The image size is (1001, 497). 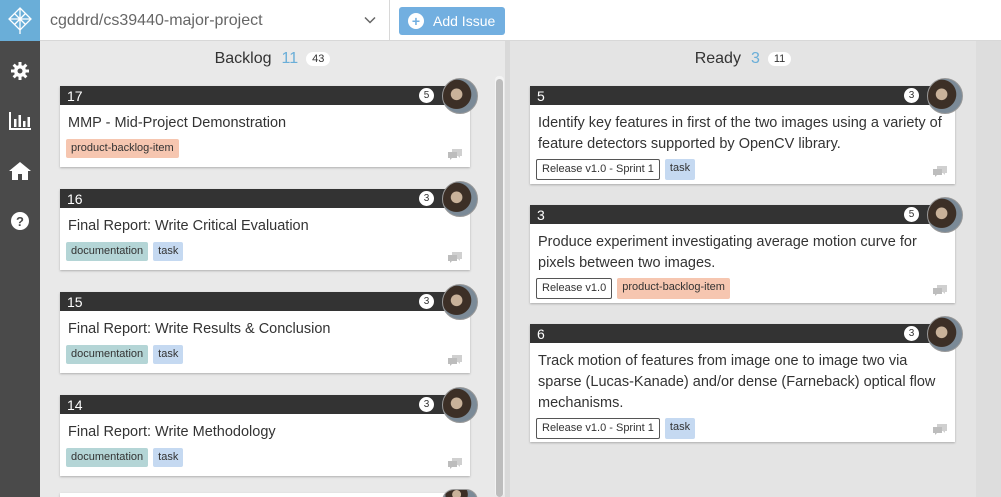 I want to click on logo-icon, so click(x=20, y=20).